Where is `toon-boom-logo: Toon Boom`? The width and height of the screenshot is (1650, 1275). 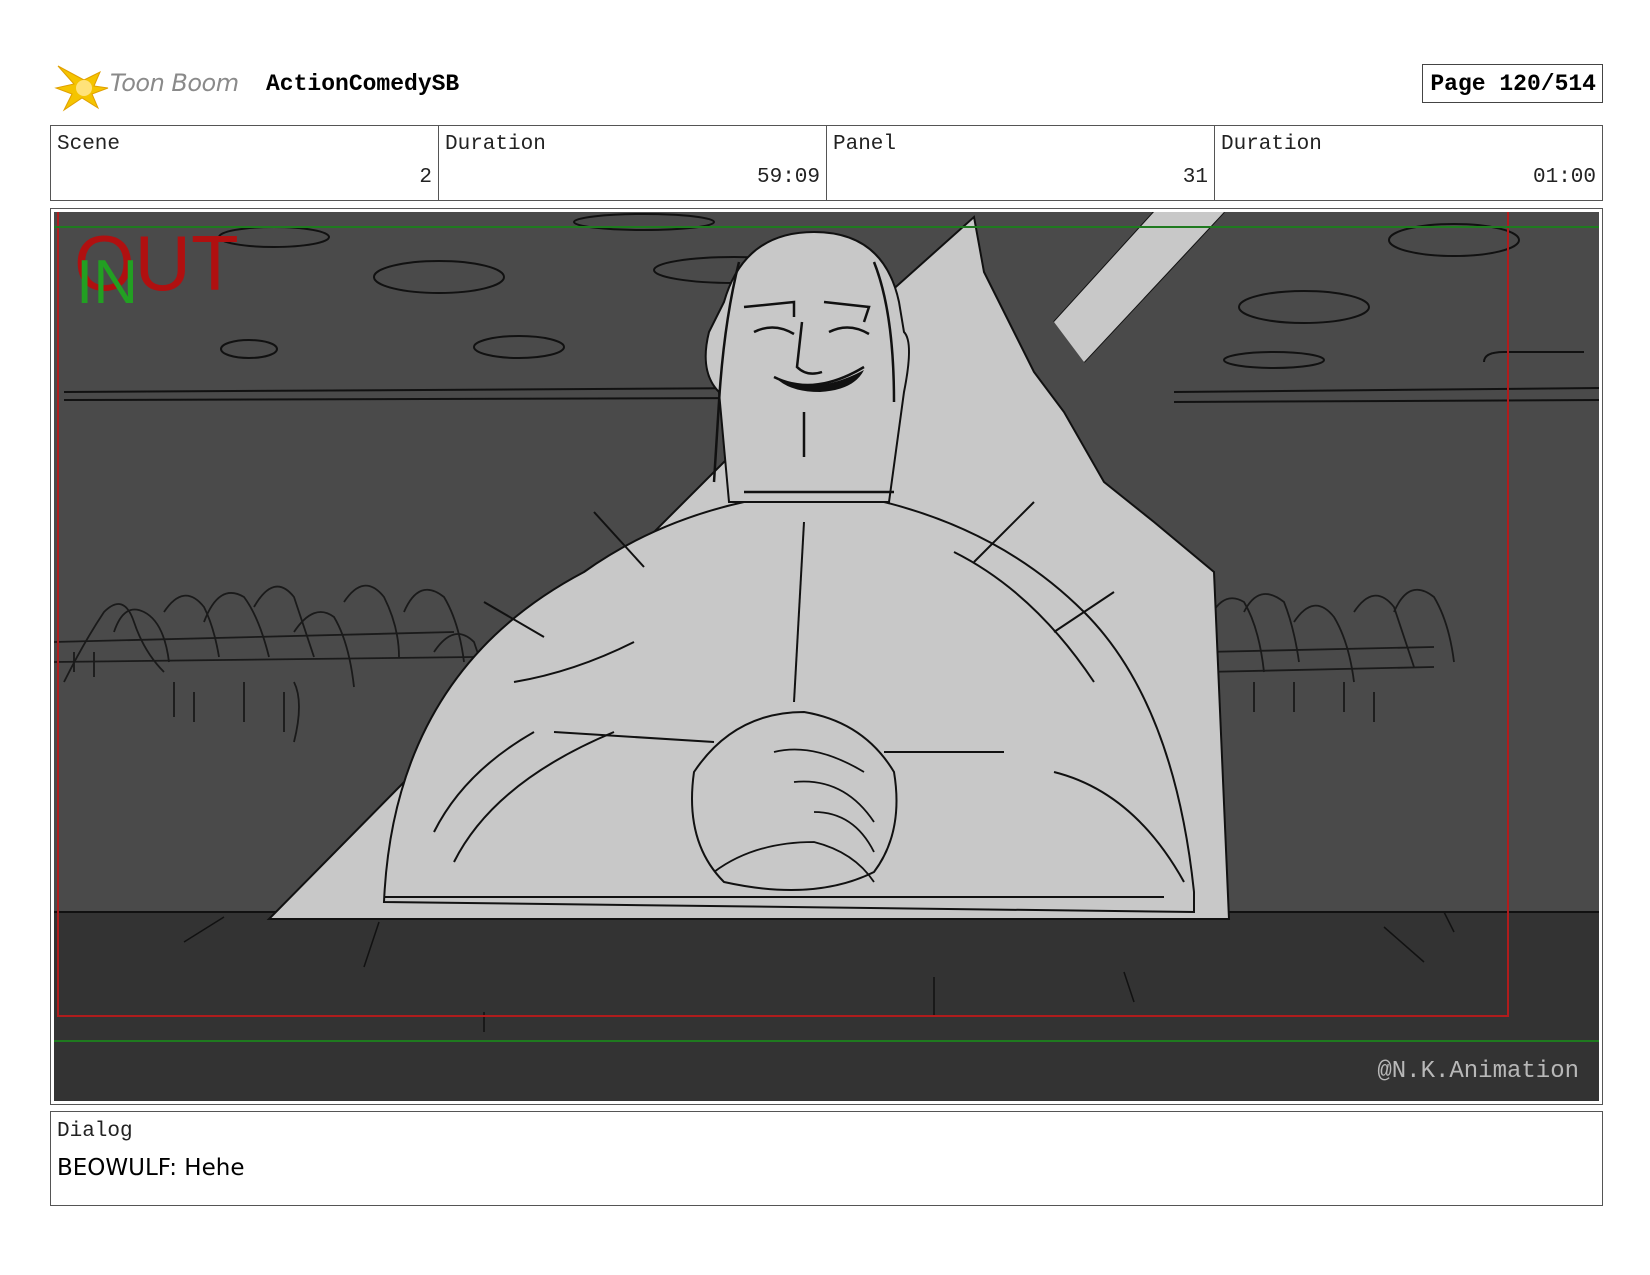 toon-boom-logo: Toon Boom is located at coordinates (154, 86).